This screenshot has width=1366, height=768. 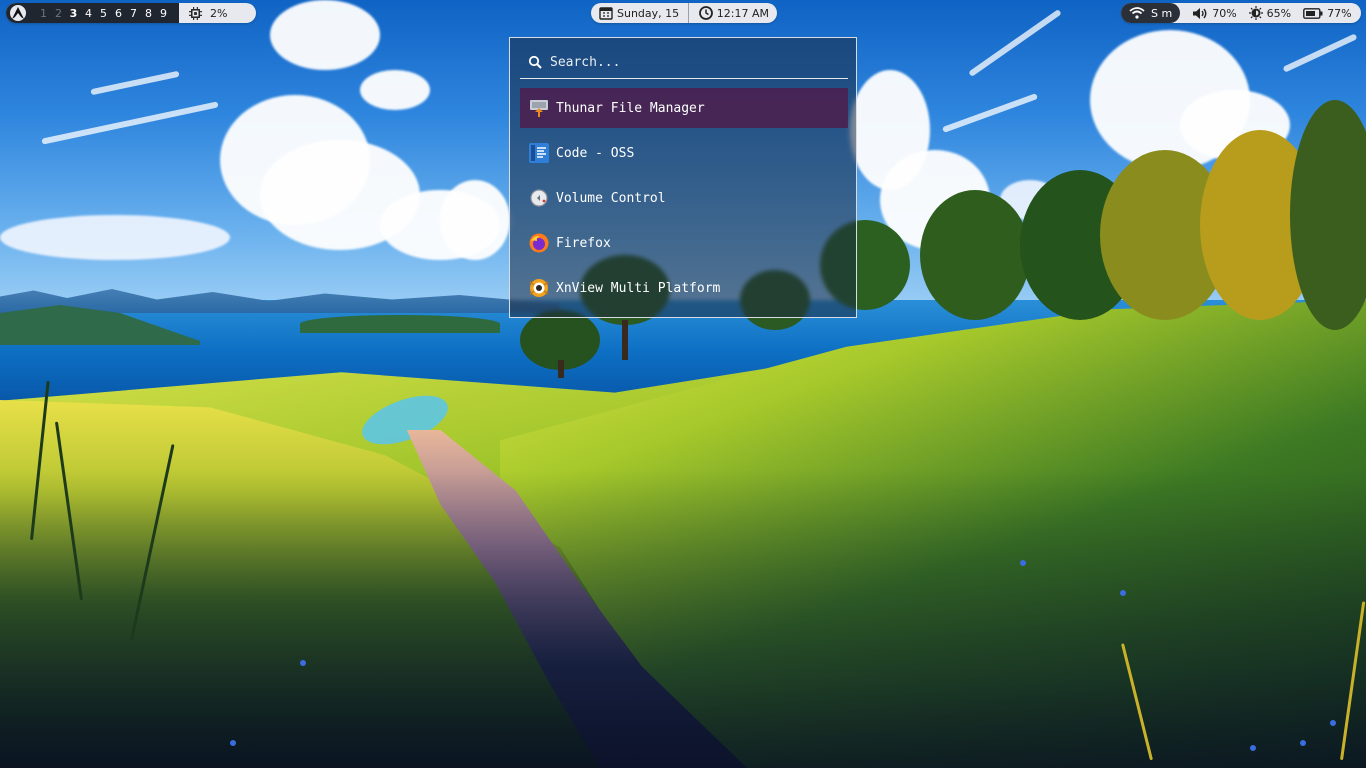 I want to click on time-segment: 12:17 AM, so click(x=733, y=13).